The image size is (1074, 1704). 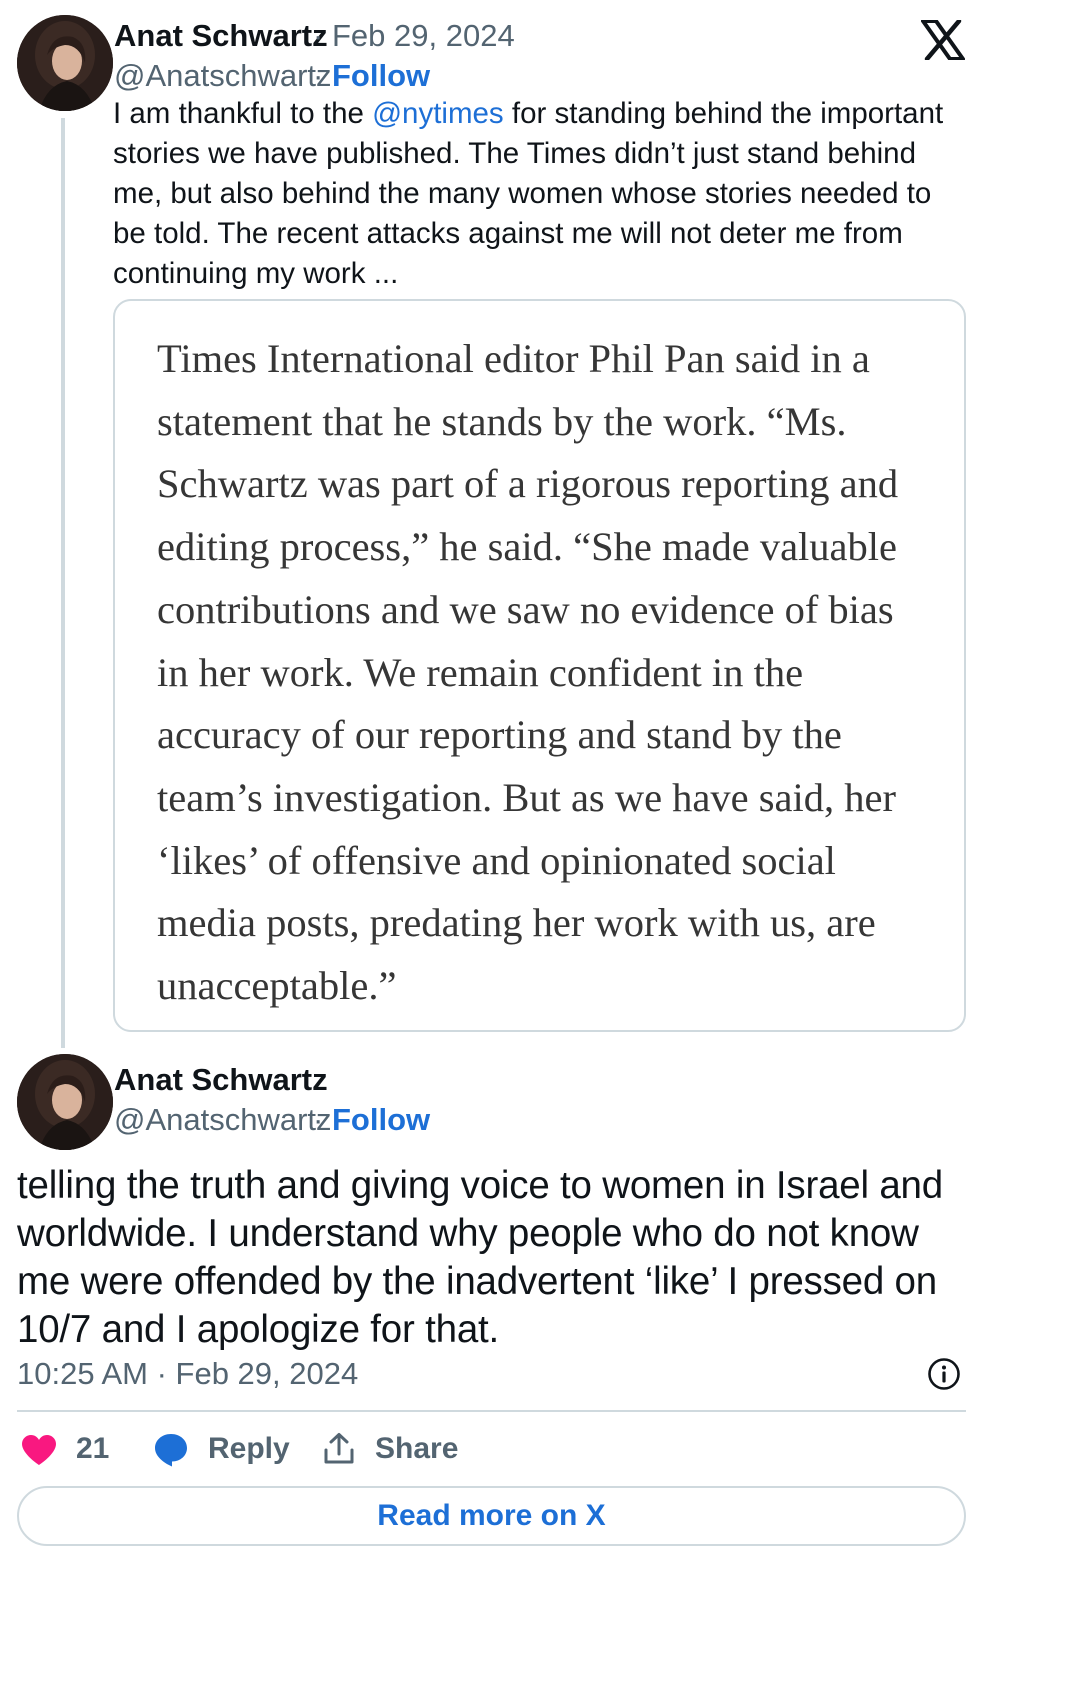 I want to click on thread-connector, so click(x=63, y=583).